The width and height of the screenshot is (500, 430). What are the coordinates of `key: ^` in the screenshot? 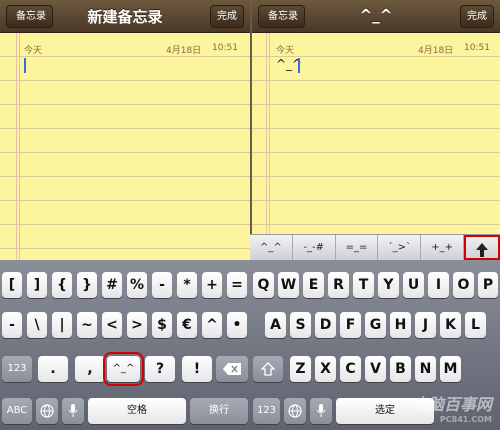 It's located at (212, 325).